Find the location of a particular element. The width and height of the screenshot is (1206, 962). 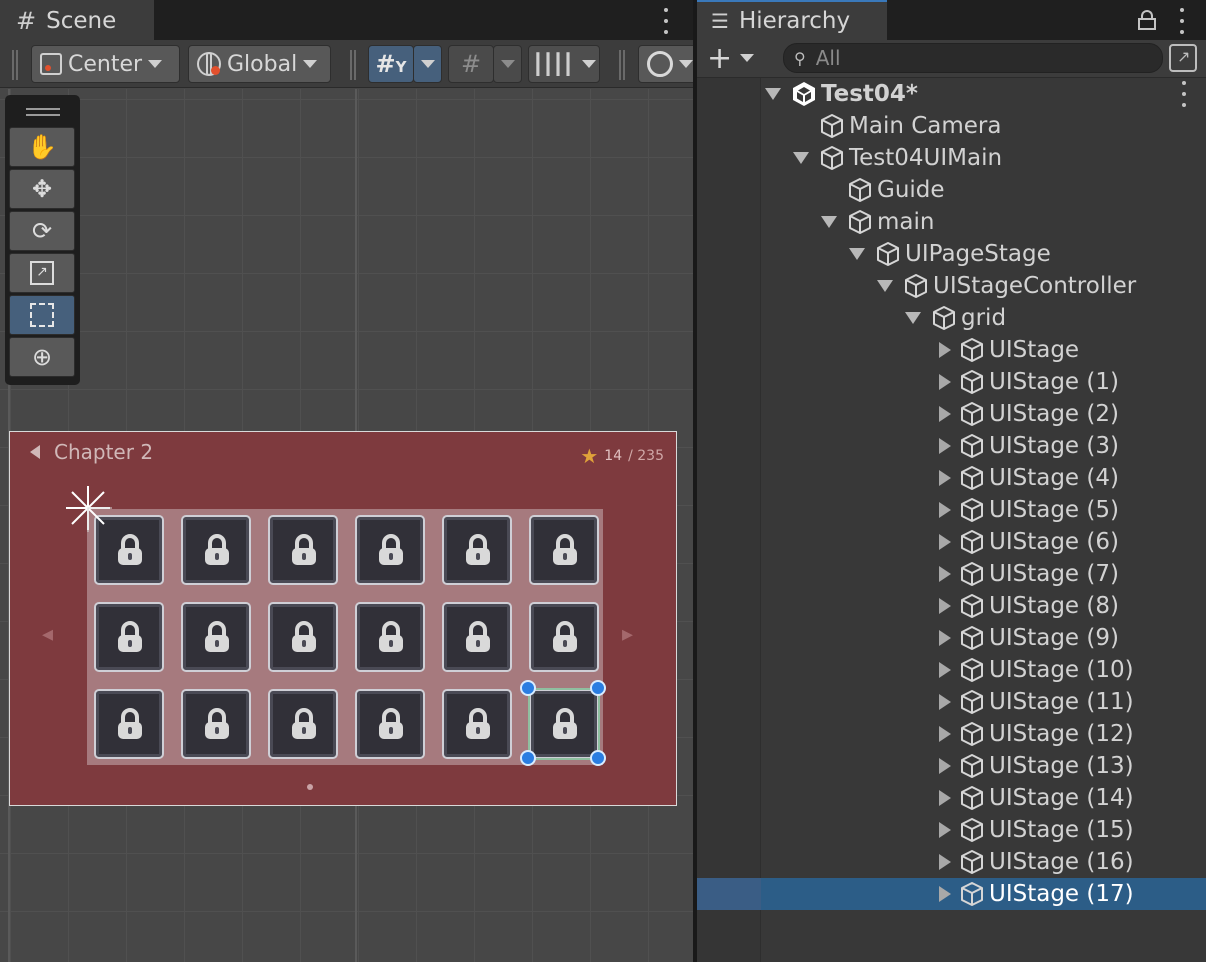

hierarchy-row: main is located at coordinates (951, 222).